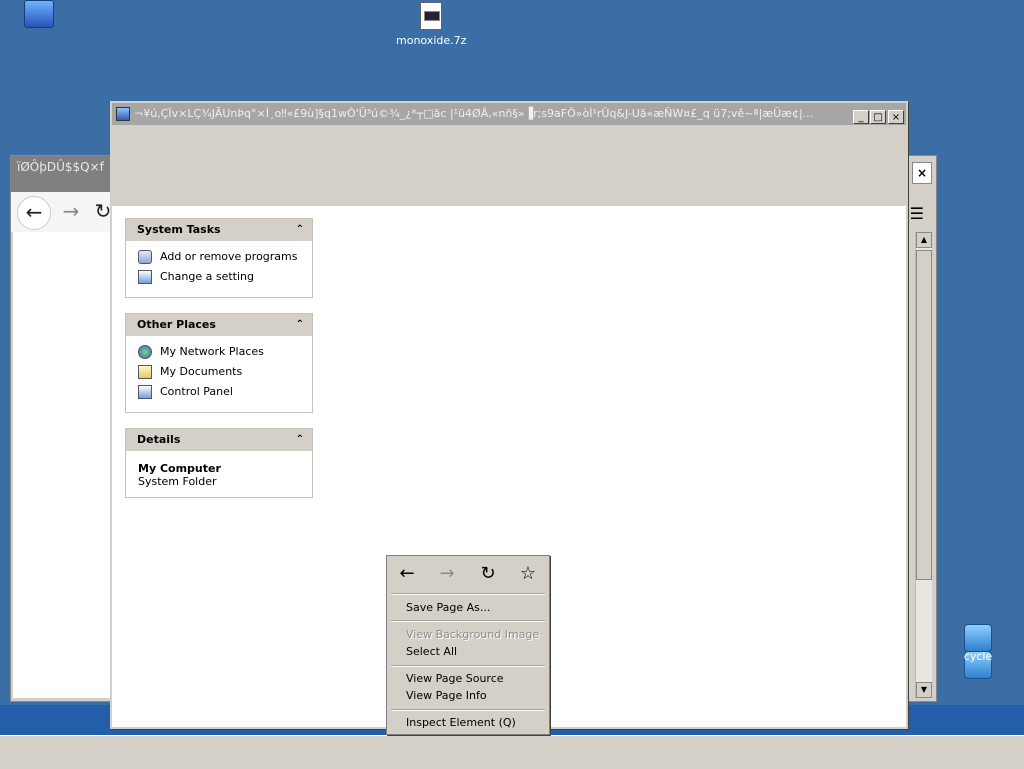 This screenshot has height=769, width=1024. Describe the element at coordinates (431, 16) in the screenshot. I see `archive-file-icon` at that location.